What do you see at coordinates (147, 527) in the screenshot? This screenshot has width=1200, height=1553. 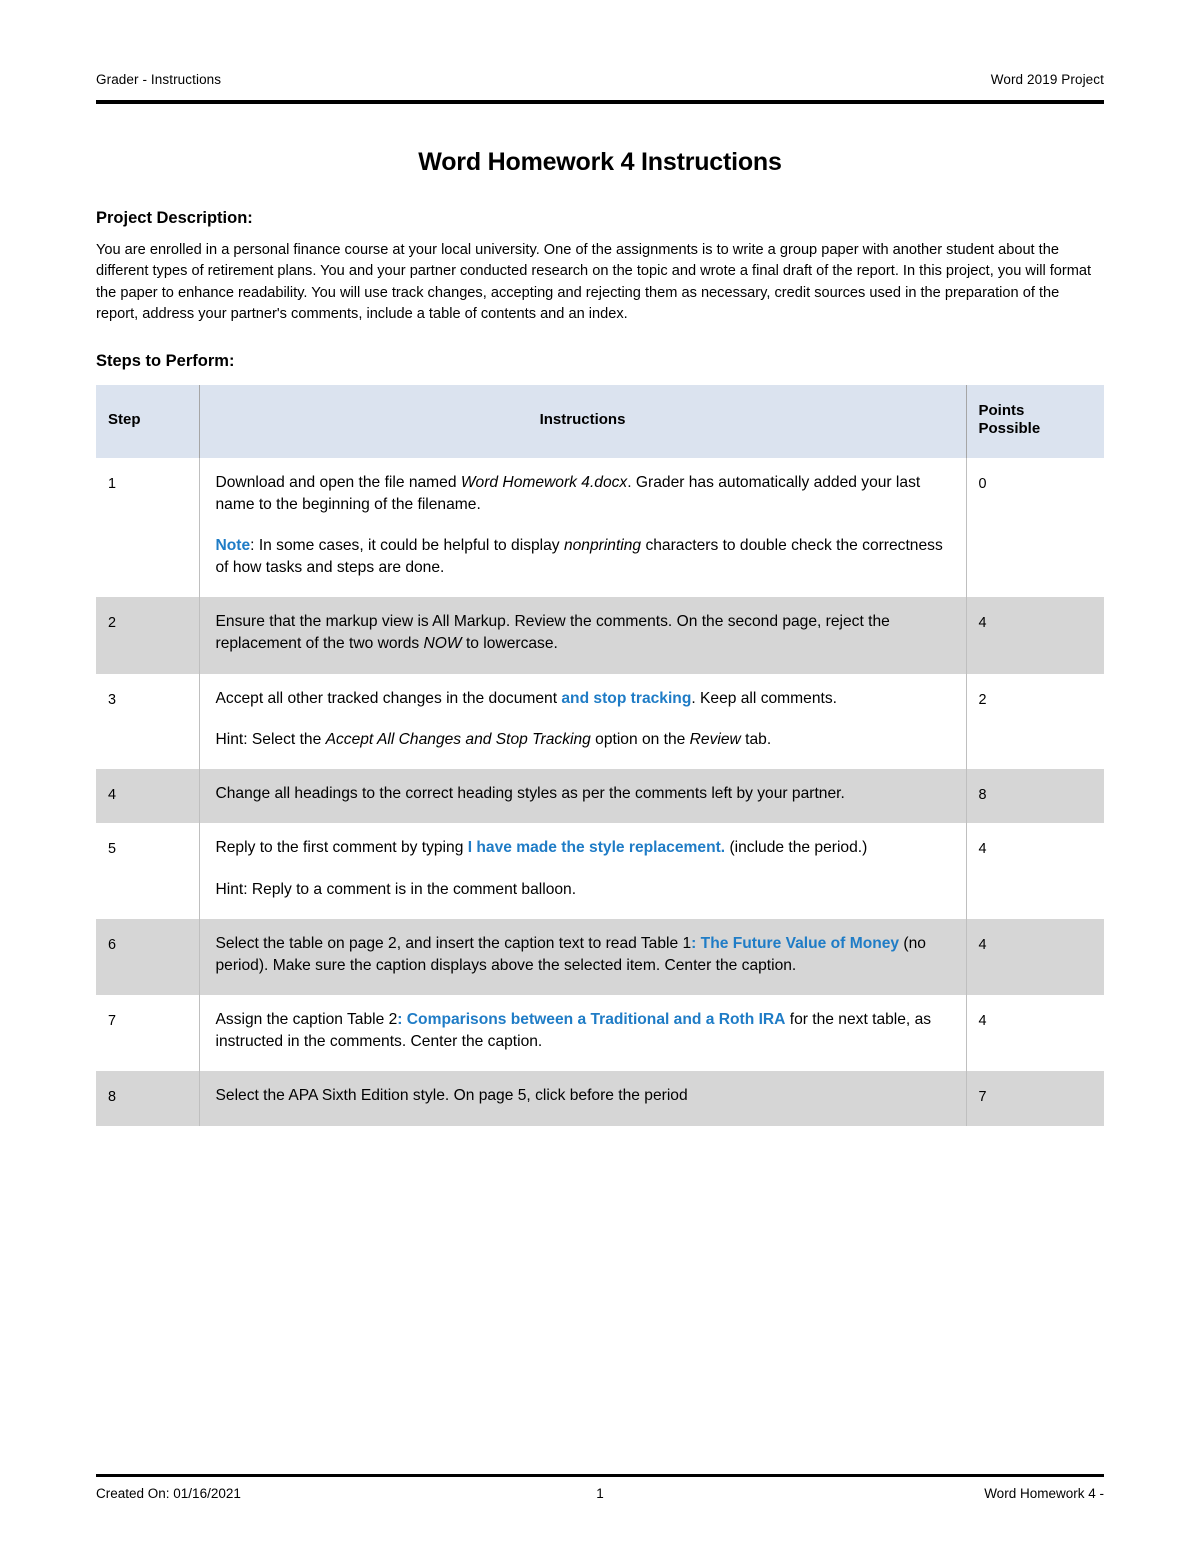 I see `cell-step-number: 1` at bounding box center [147, 527].